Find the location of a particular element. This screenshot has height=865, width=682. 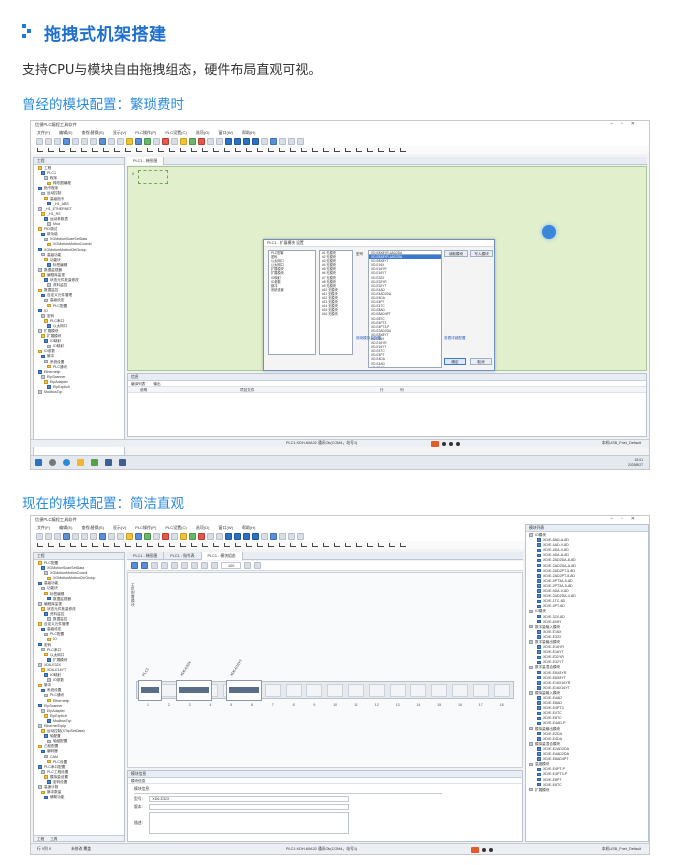

info-tab: 编译列表 is located at coordinates (138, 383).